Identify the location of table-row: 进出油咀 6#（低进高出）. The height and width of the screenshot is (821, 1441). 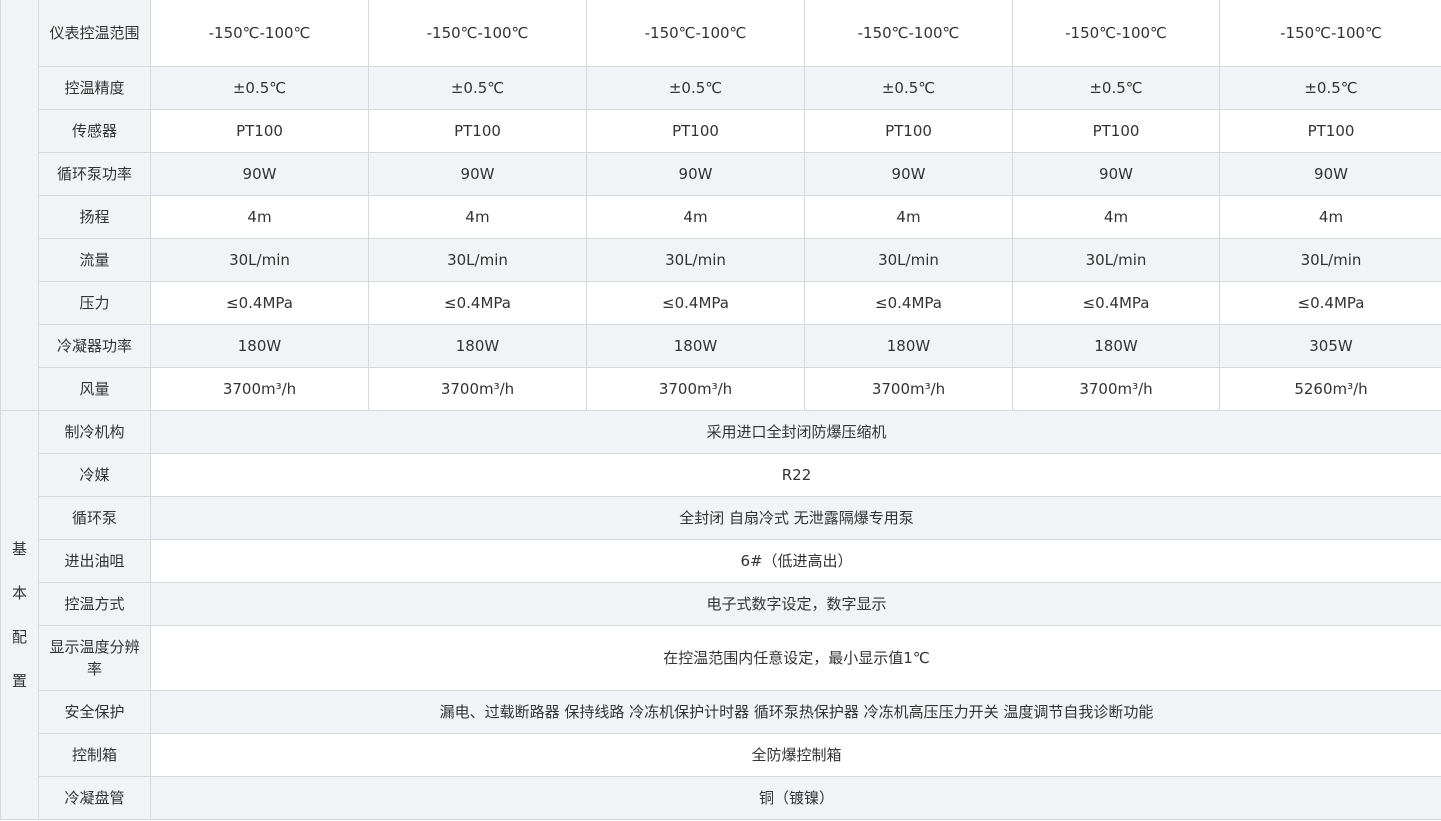
(721, 561).